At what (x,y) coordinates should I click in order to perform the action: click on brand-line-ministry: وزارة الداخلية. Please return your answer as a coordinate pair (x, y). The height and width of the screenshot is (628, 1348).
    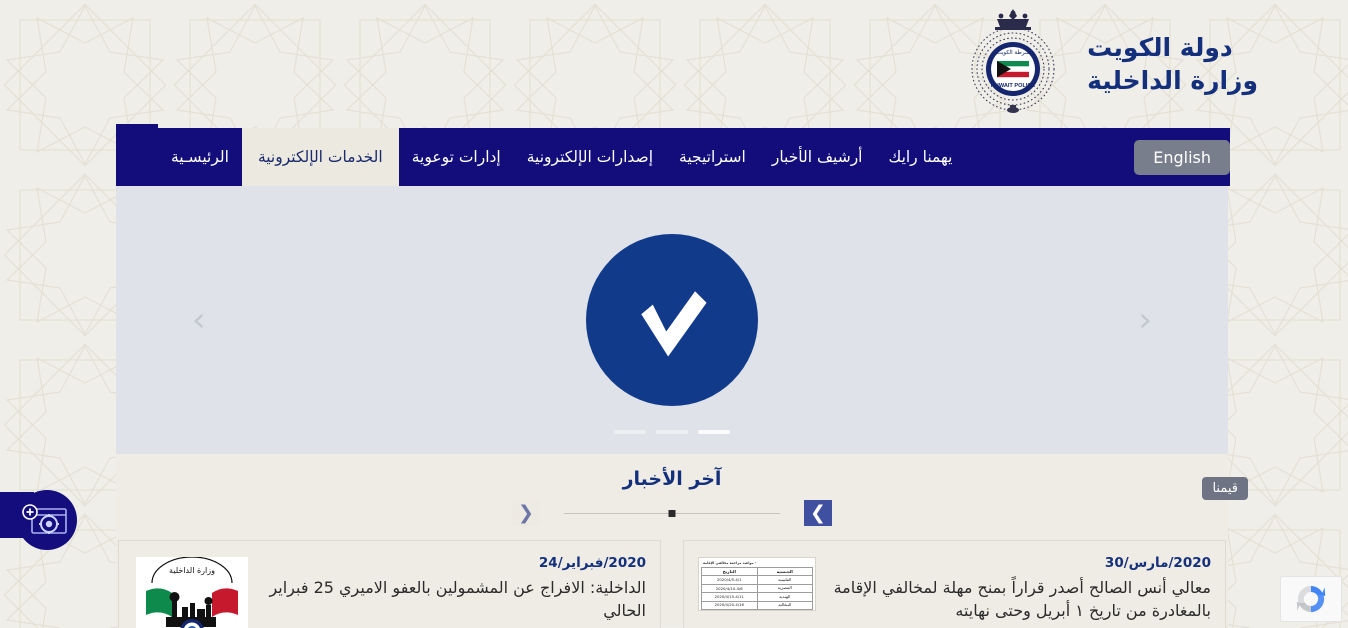
    Looking at the image, I should click on (1172, 80).